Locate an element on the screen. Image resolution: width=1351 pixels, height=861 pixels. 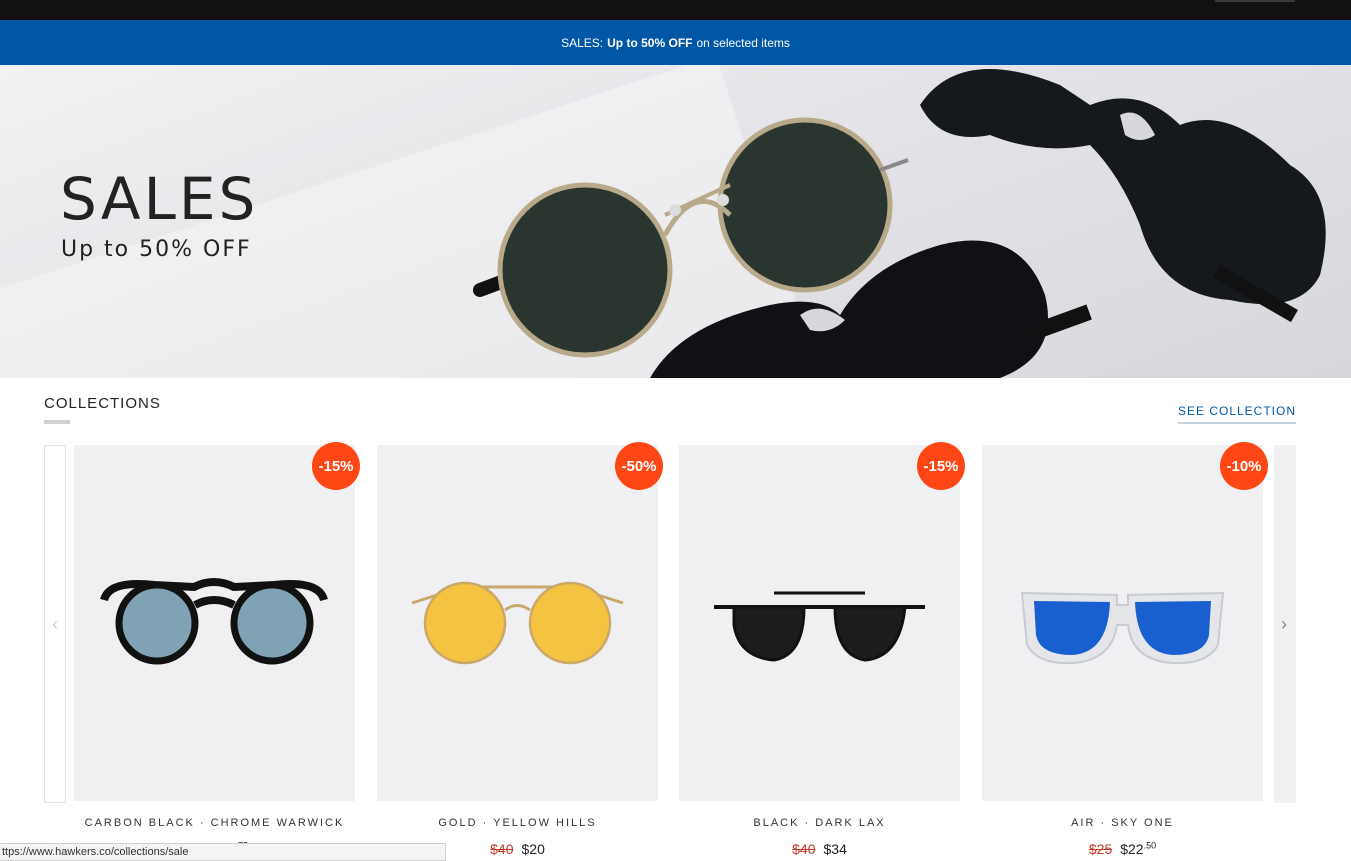
sale-price: $34 is located at coordinates (835, 849).